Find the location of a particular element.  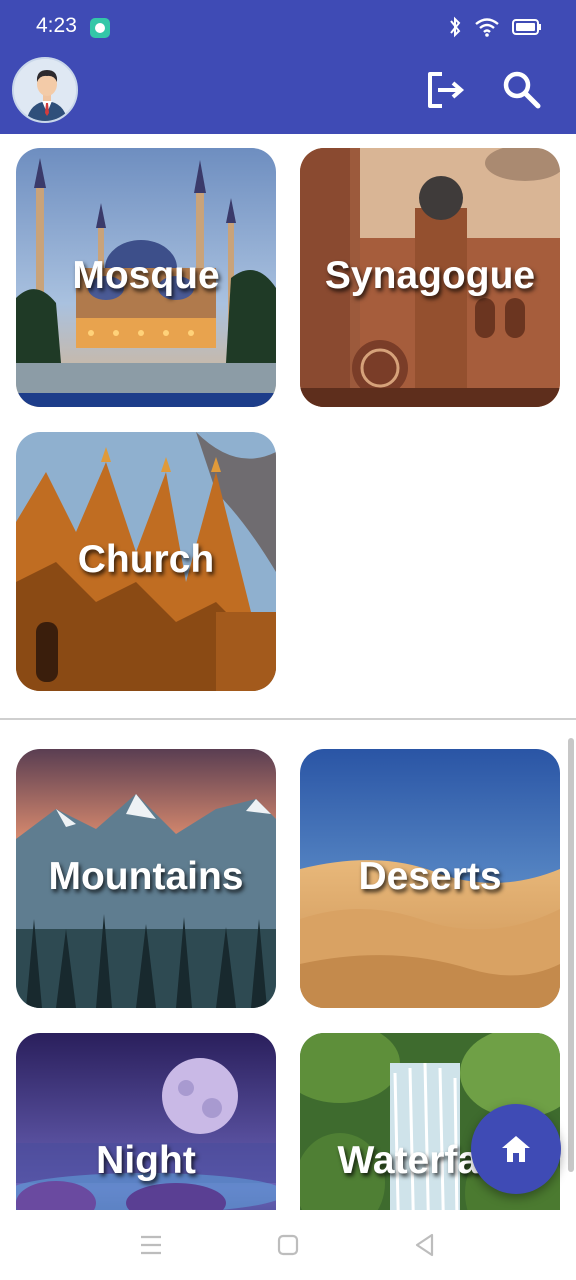

system-nav-bar is located at coordinates (288, 1245).